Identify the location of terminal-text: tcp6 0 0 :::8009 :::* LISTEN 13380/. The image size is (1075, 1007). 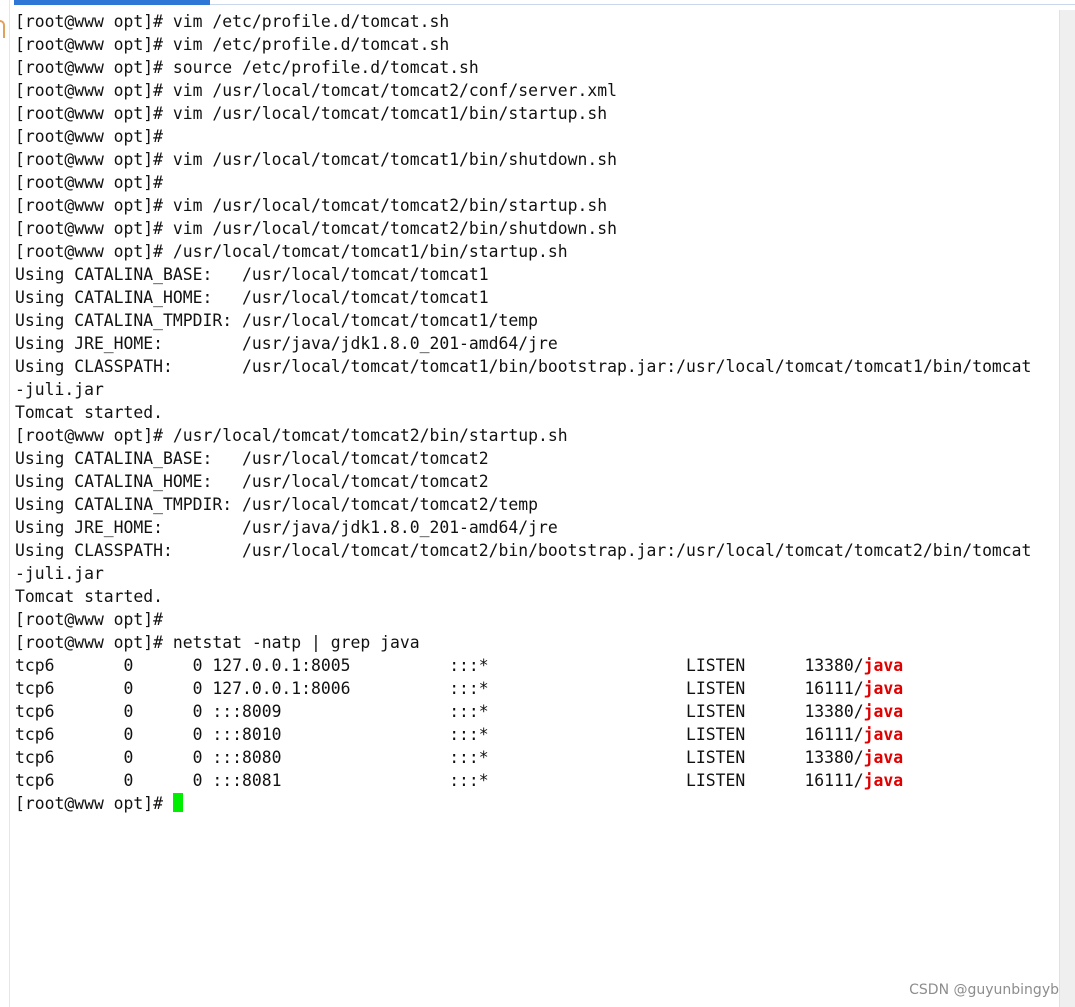
(439, 711).